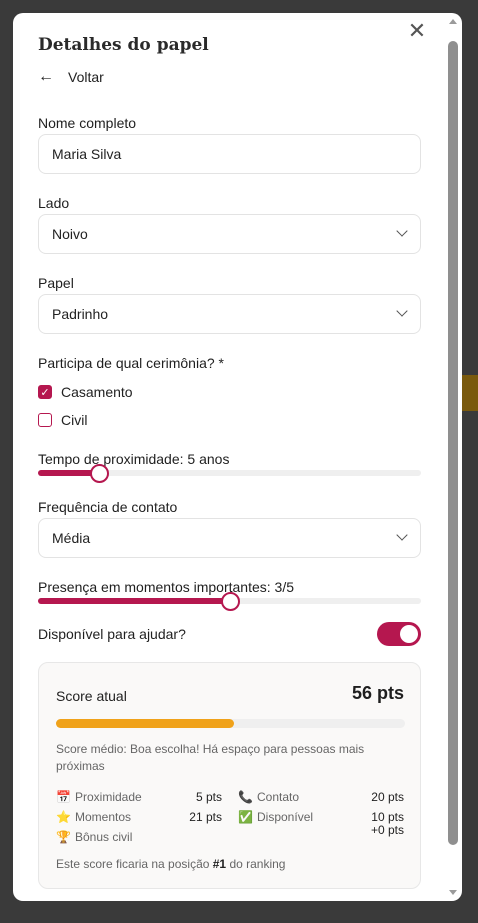 The image size is (478, 923). I want to click on score-heading: Score atual, so click(91, 696).